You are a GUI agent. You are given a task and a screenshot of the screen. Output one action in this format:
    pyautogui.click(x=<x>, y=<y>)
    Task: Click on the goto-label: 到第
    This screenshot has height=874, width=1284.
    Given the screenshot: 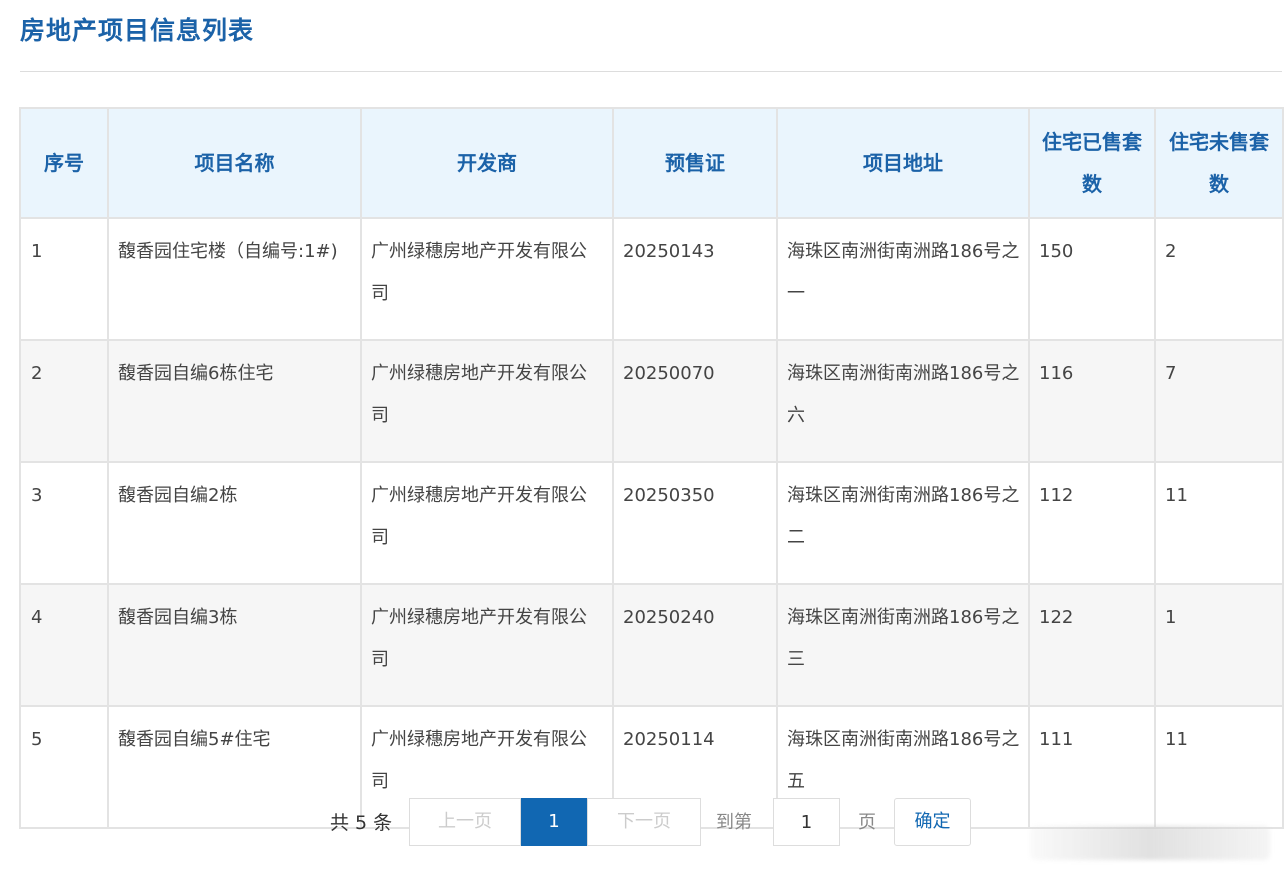 What is the action you would take?
    pyautogui.click(x=734, y=822)
    